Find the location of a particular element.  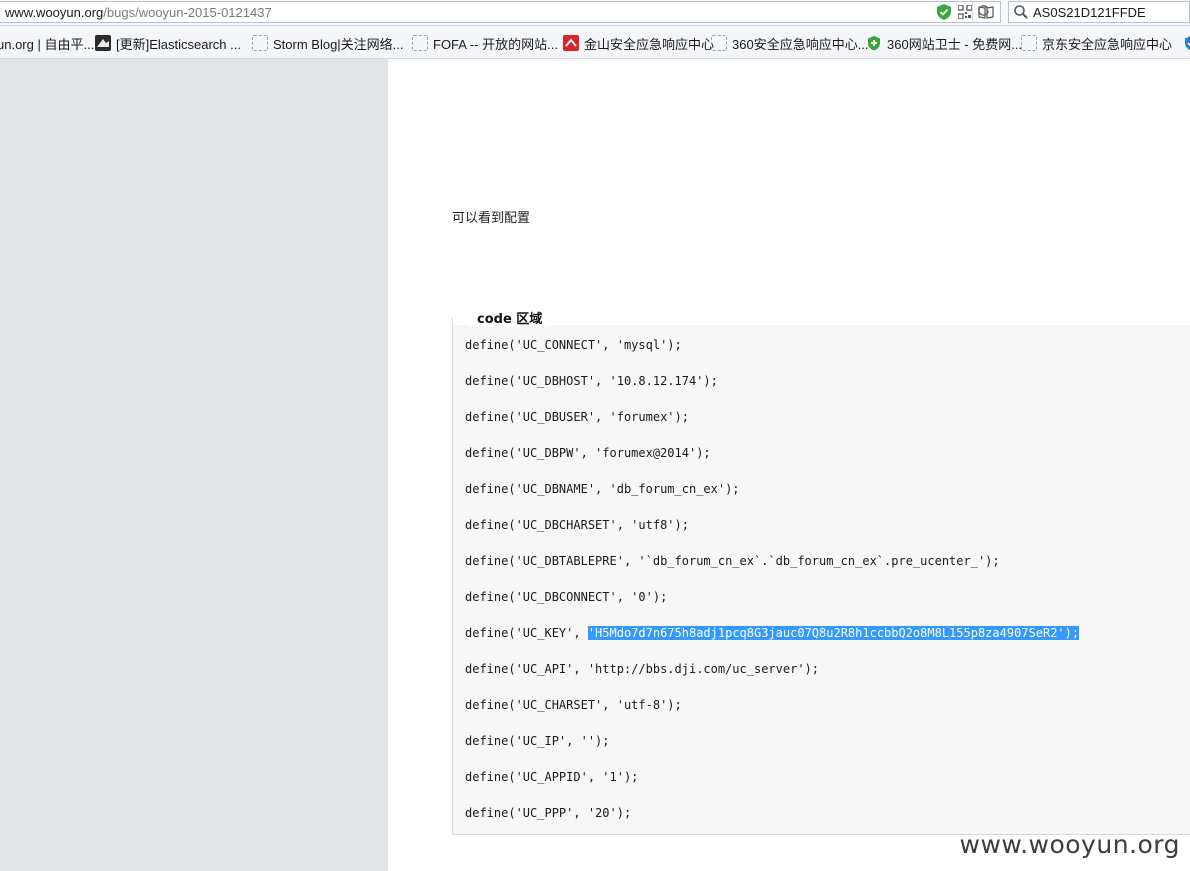

refresh-icon is located at coordinates (983, 12).